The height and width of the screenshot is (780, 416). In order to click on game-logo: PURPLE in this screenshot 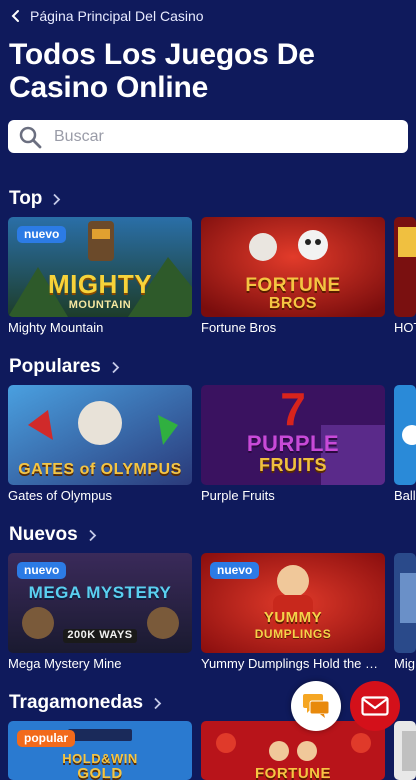, I will do `click(293, 443)`.